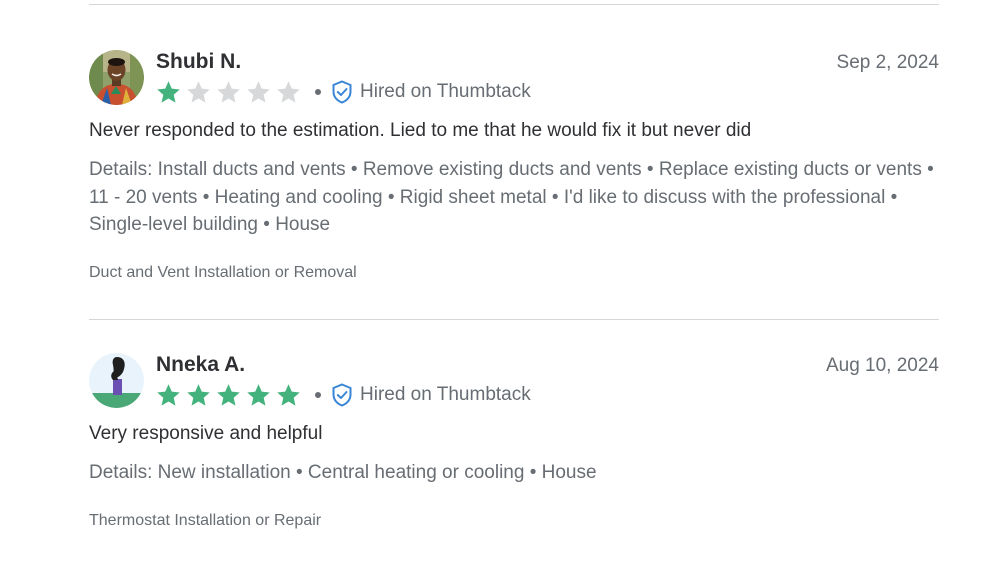 This screenshot has height=579, width=1000. What do you see at coordinates (206, 433) in the screenshot?
I see `review-text: Very responsive and helpful` at bounding box center [206, 433].